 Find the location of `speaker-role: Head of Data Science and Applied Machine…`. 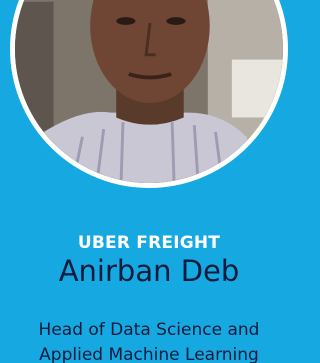

speaker-role: Head of Data Science and Applied Machine… is located at coordinates (149, 340).